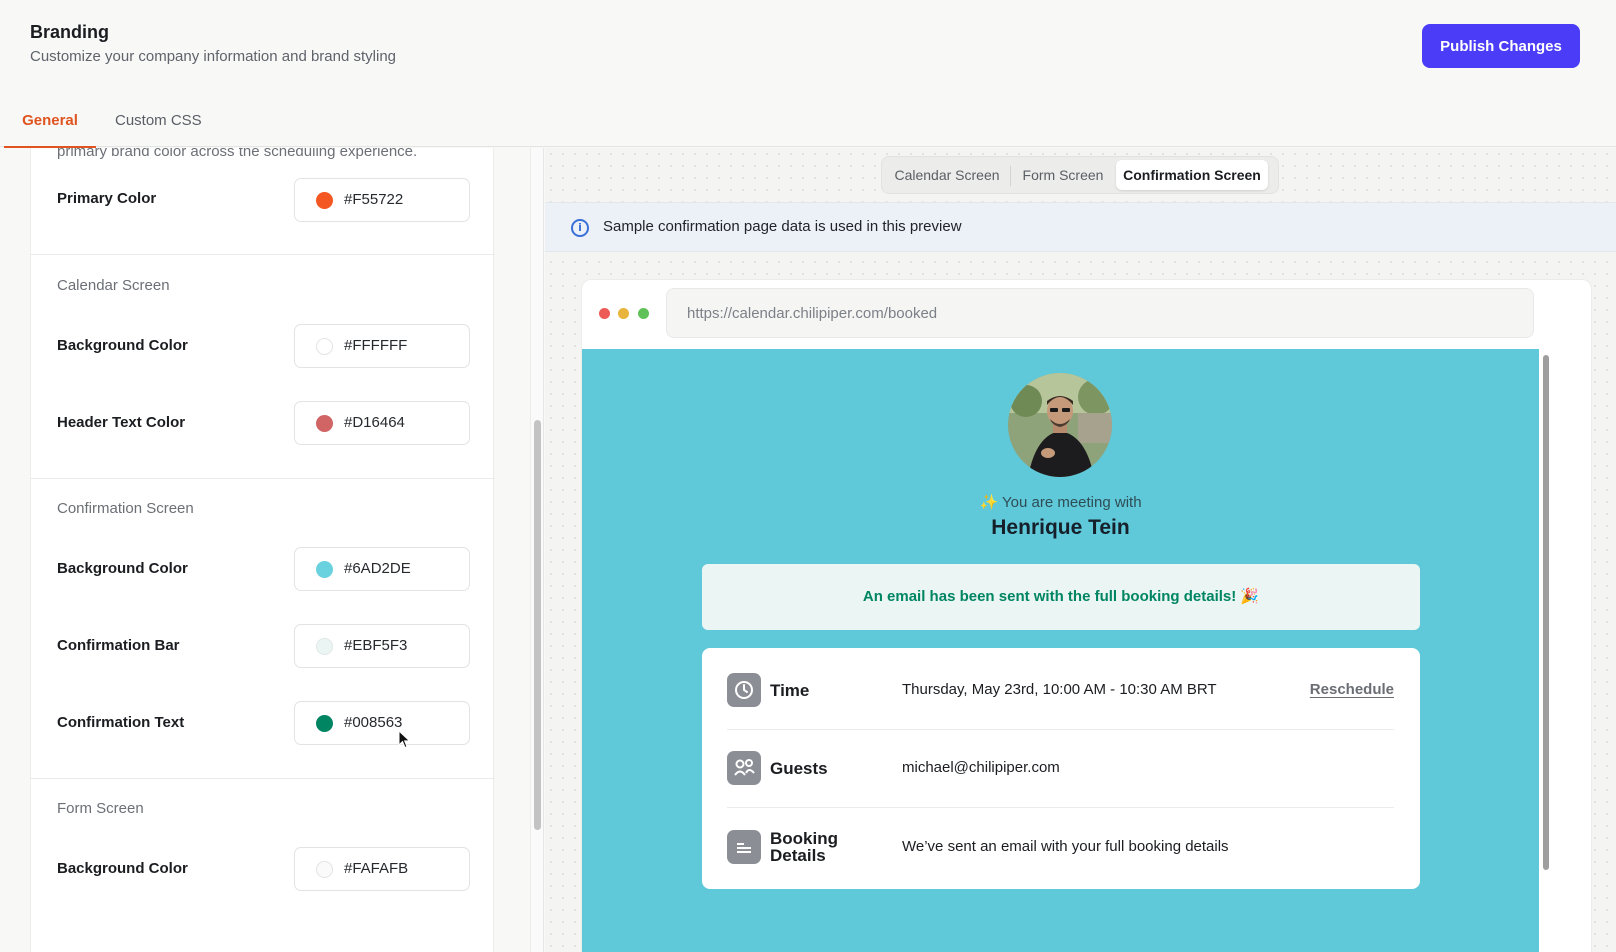 This screenshot has height=952, width=1616. What do you see at coordinates (1100, 313) in the screenshot?
I see `url-bar: https://calendar.chilipiper.com/booked` at bounding box center [1100, 313].